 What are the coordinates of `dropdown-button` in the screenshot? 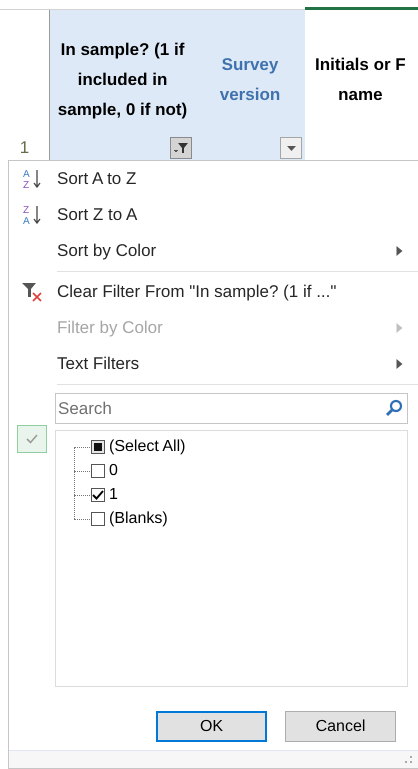 It's located at (291, 148).